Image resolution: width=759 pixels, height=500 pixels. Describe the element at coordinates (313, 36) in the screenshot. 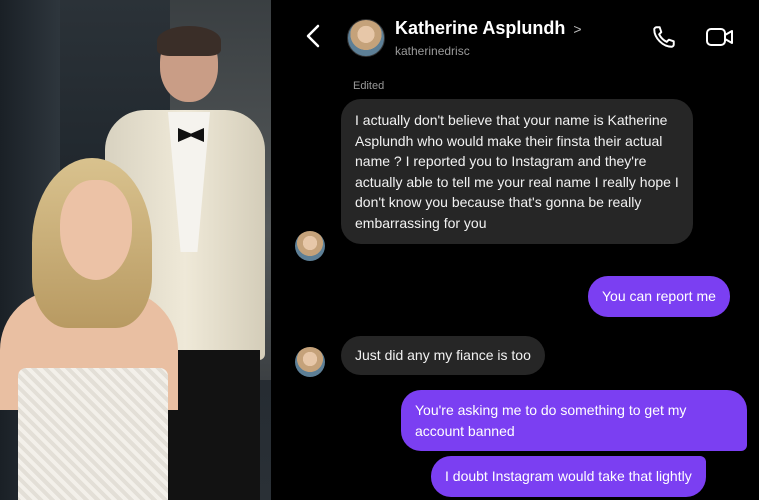

I see `chevron-left-icon` at that location.